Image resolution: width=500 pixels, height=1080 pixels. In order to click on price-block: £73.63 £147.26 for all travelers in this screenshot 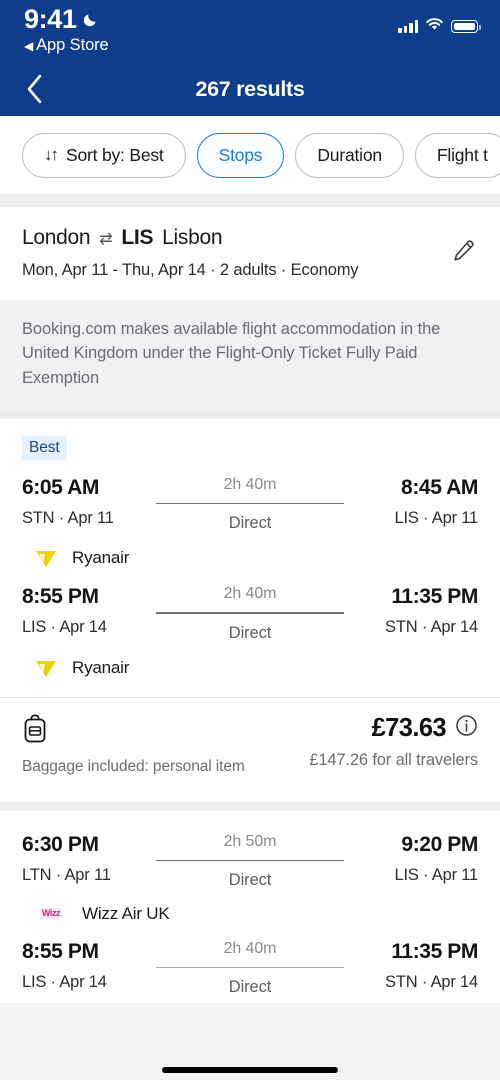, I will do `click(393, 742)`.